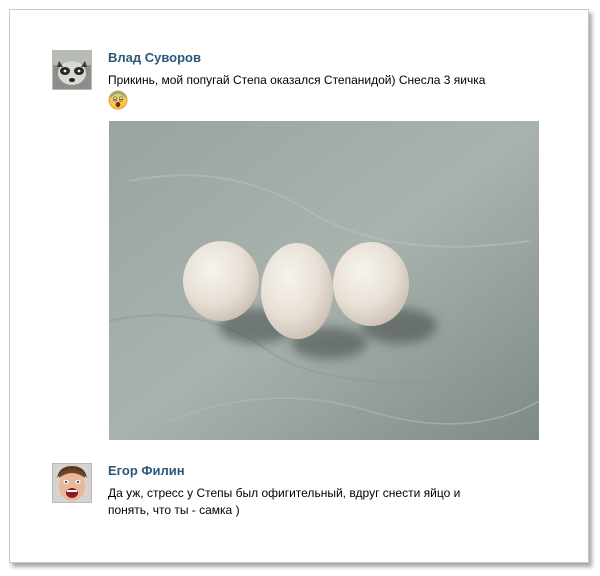 The image size is (600, 576). I want to click on message-line: понять, что ты - самка ), so click(174, 510).